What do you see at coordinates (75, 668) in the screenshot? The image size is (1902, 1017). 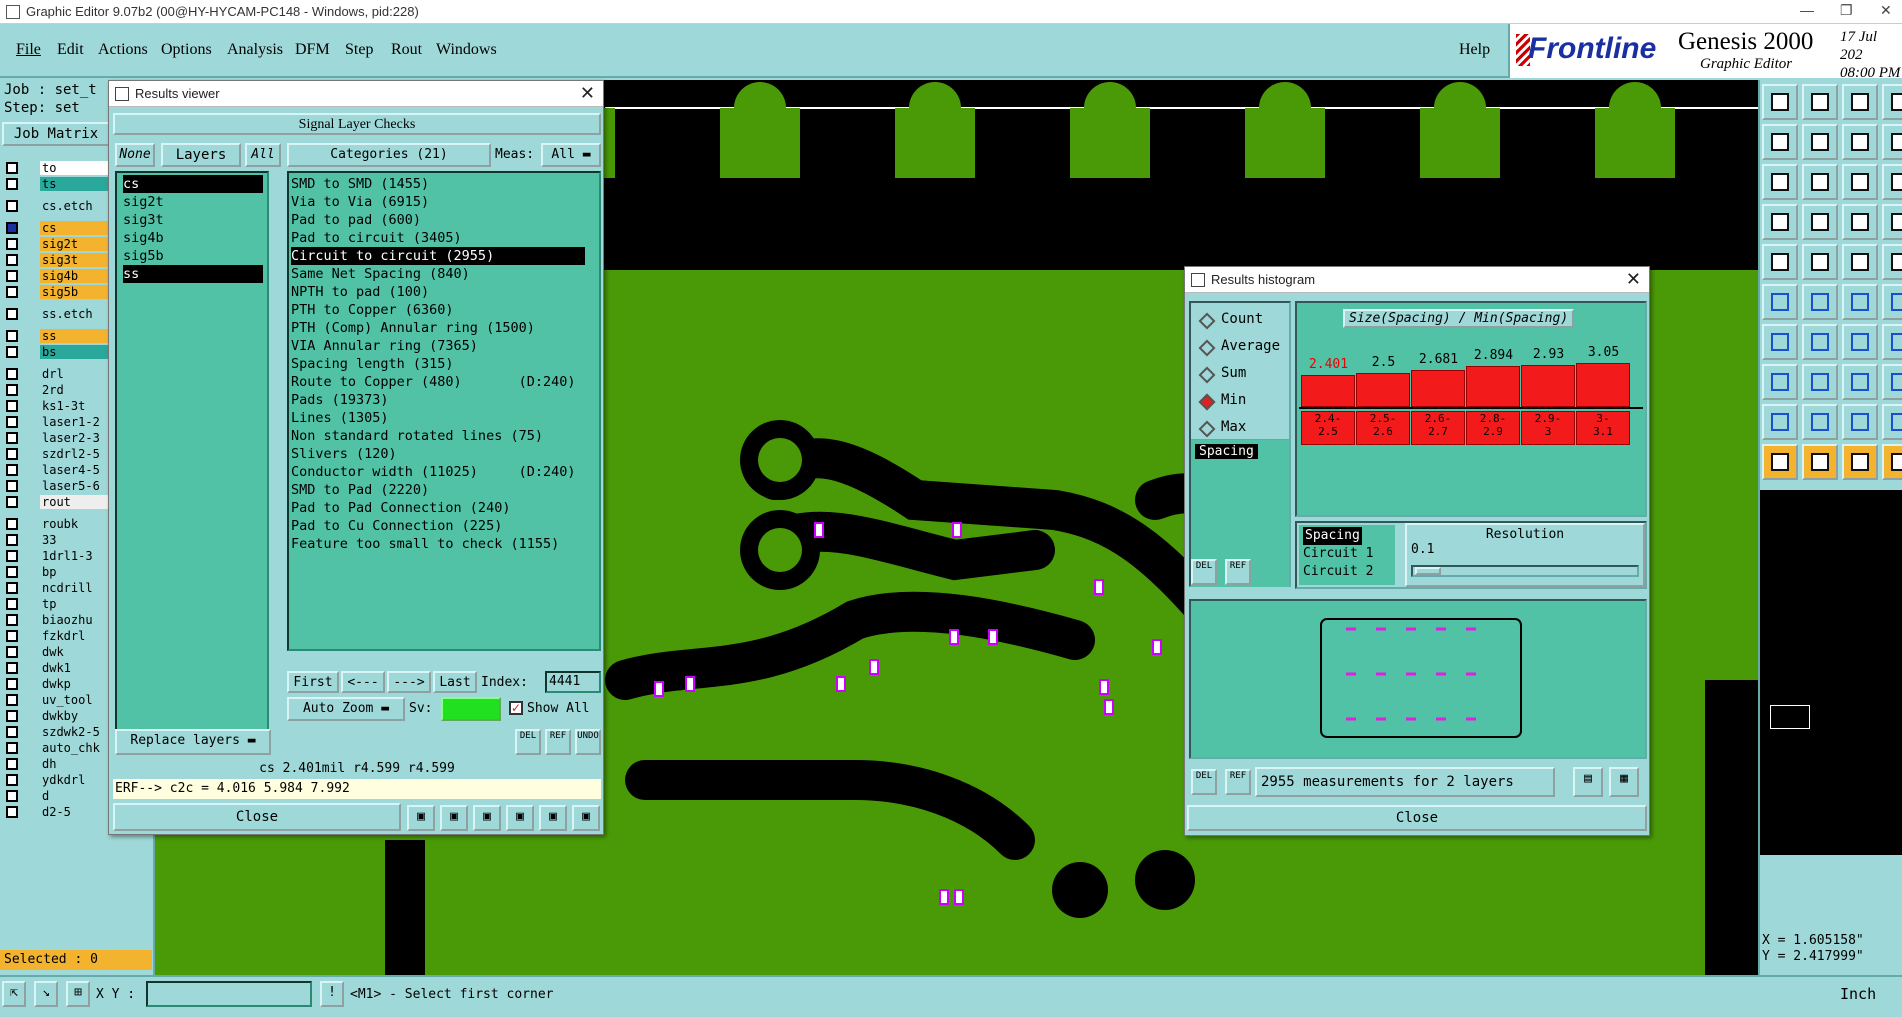 I see `layer-name: dwk1` at bounding box center [75, 668].